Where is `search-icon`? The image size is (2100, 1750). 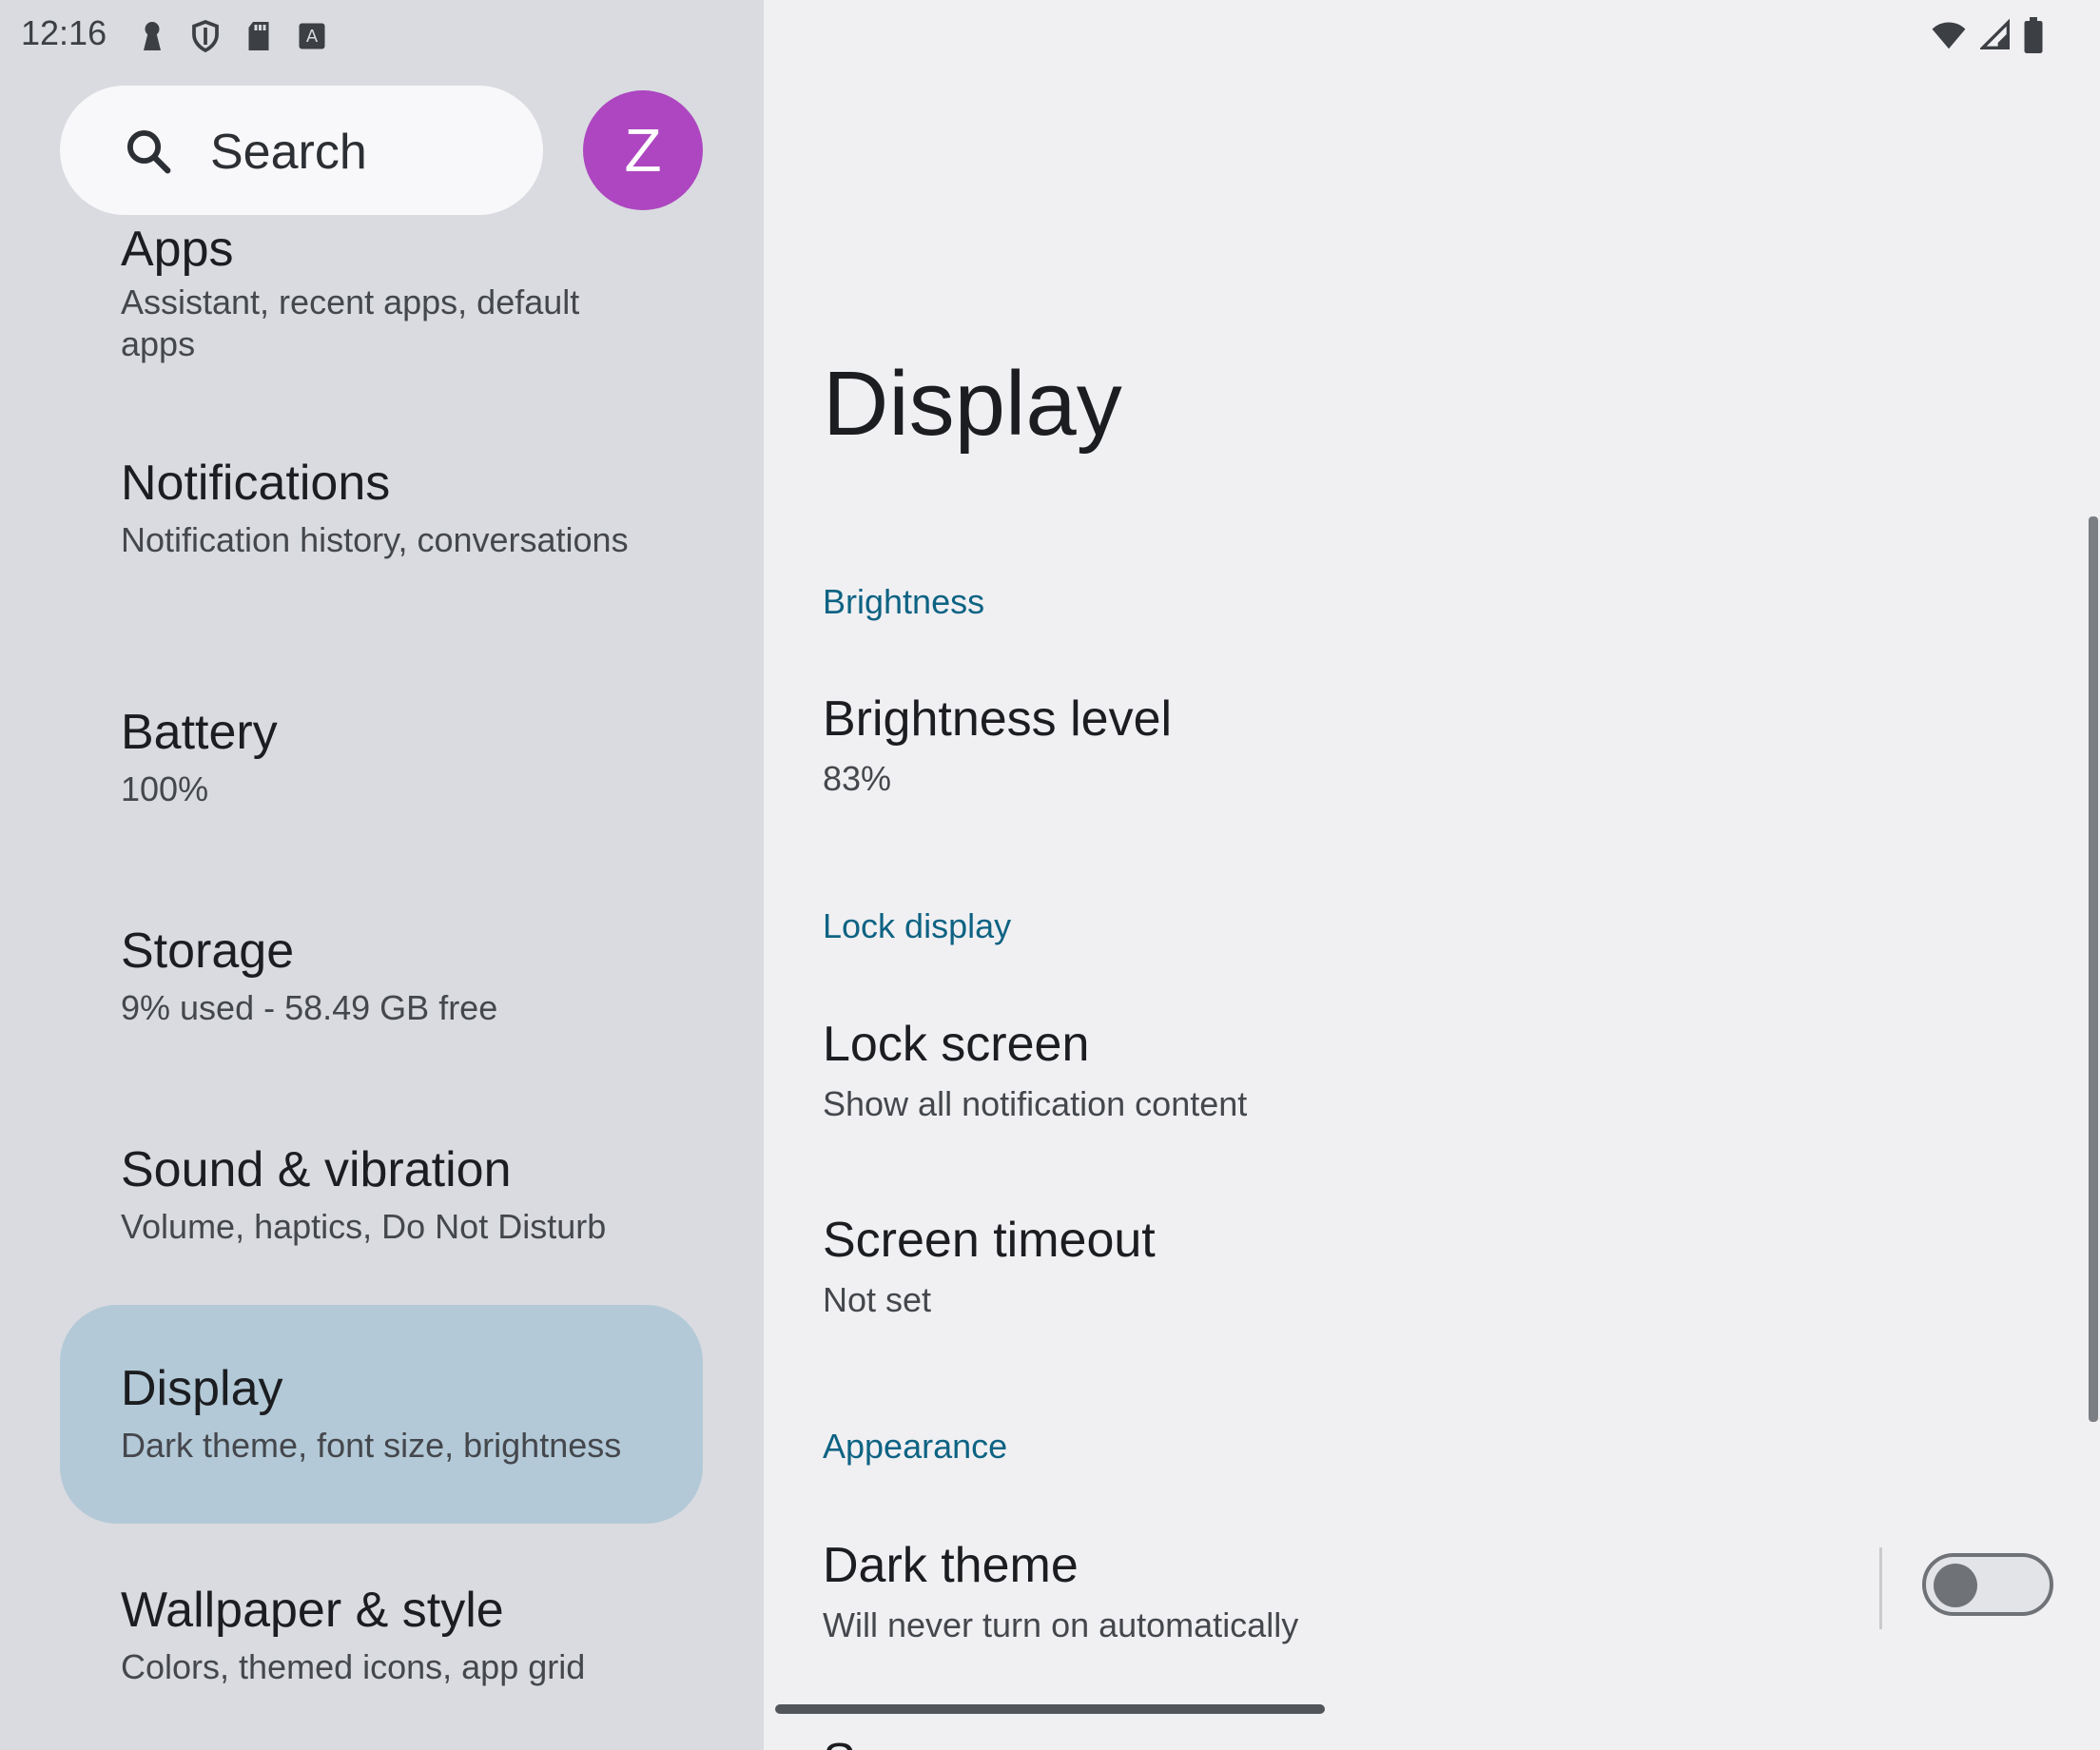 search-icon is located at coordinates (148, 151).